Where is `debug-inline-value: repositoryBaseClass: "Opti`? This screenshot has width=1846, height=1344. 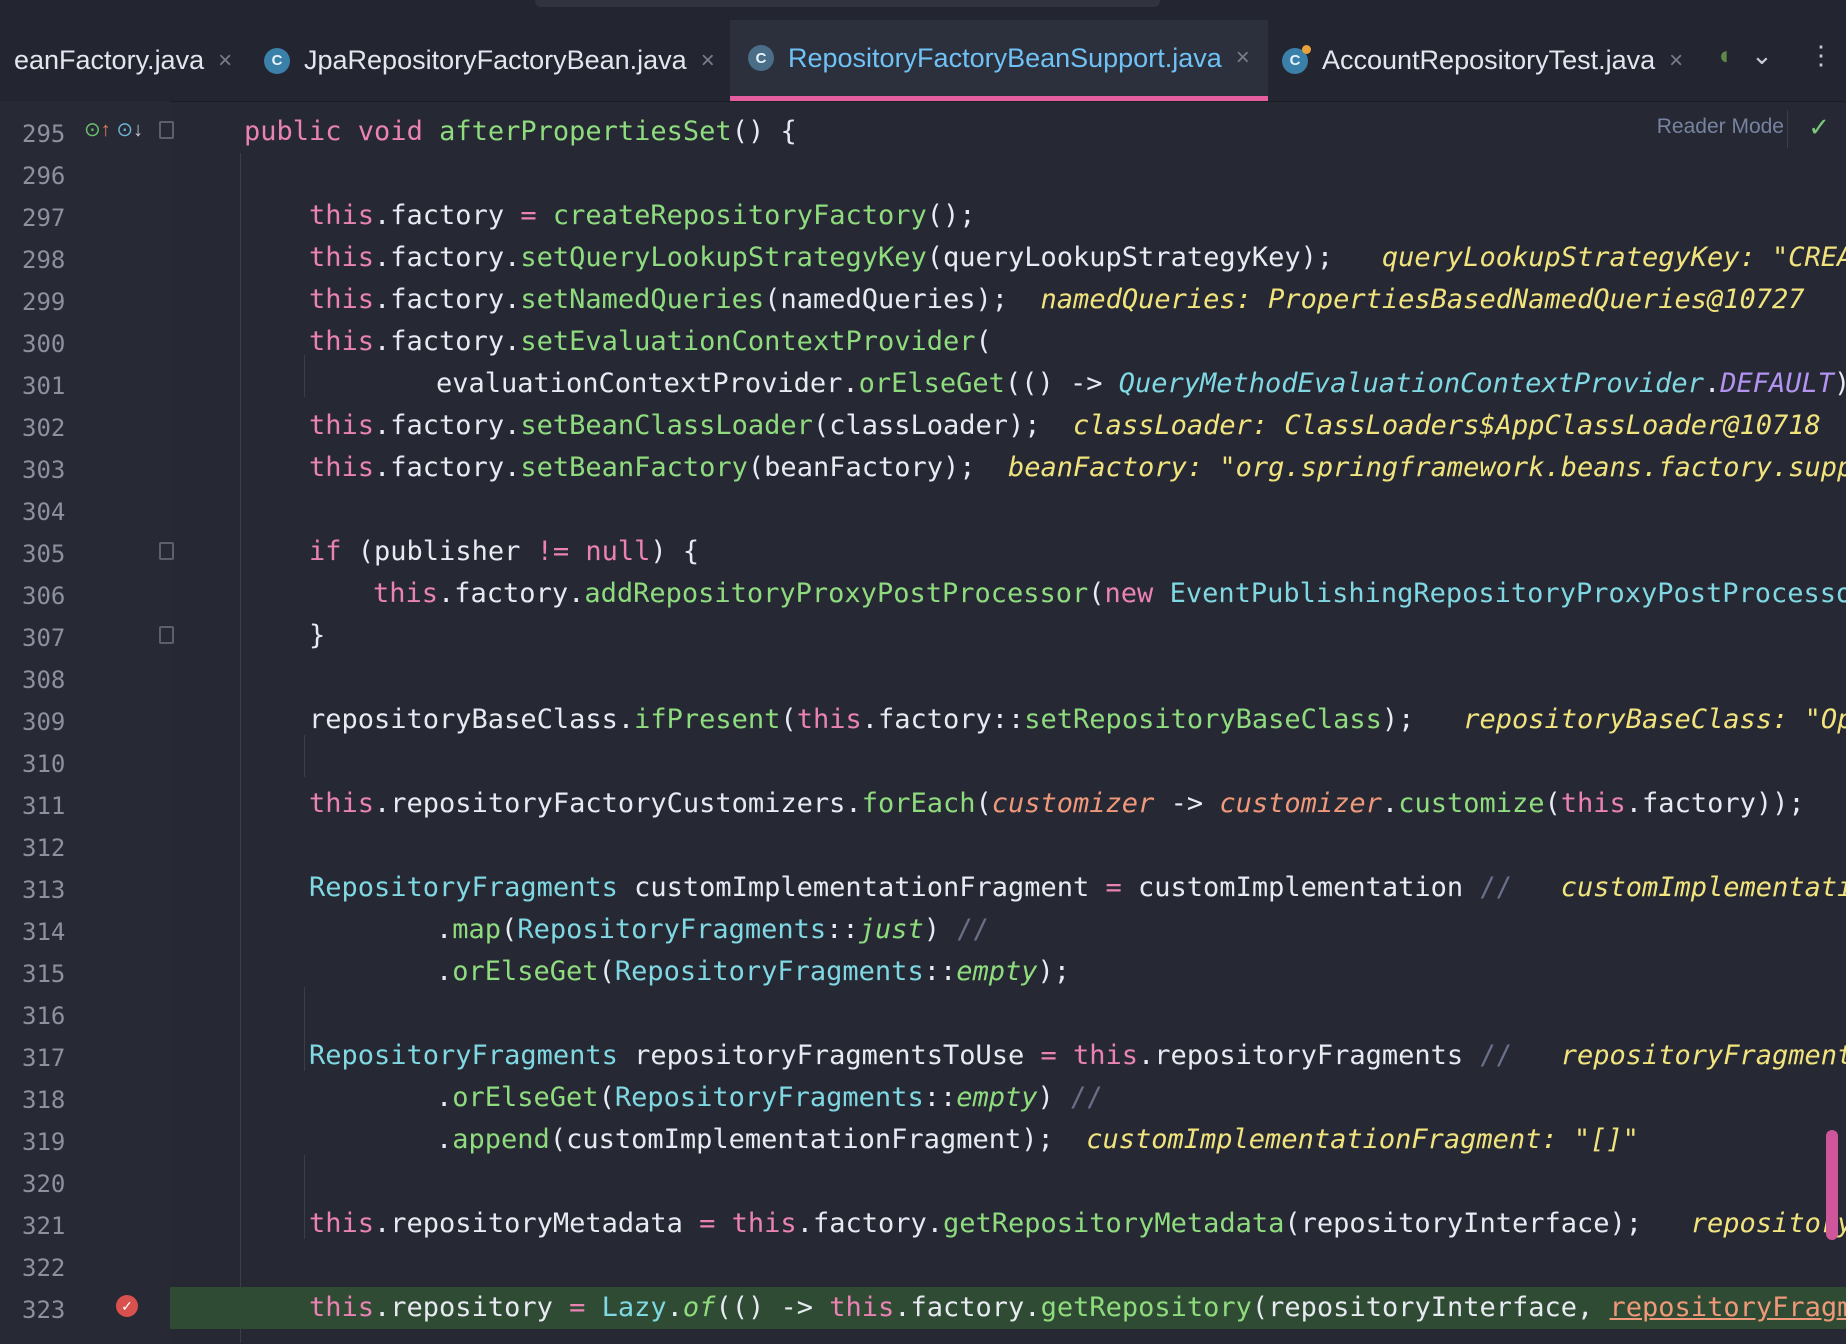
debug-inline-value: repositoryBaseClass: "Opti is located at coordinates (1654, 719).